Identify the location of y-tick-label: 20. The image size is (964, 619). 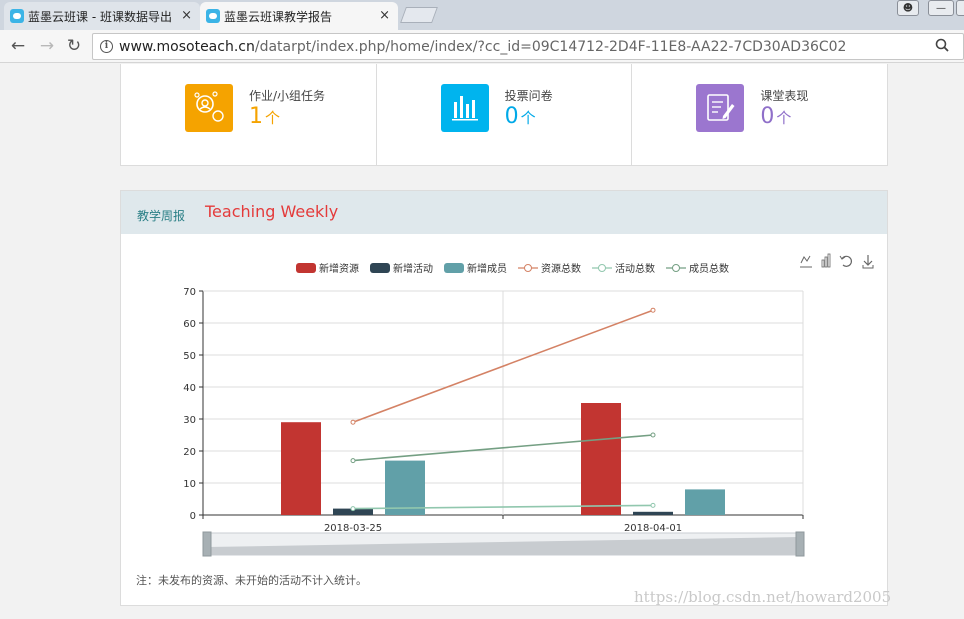
(189, 452).